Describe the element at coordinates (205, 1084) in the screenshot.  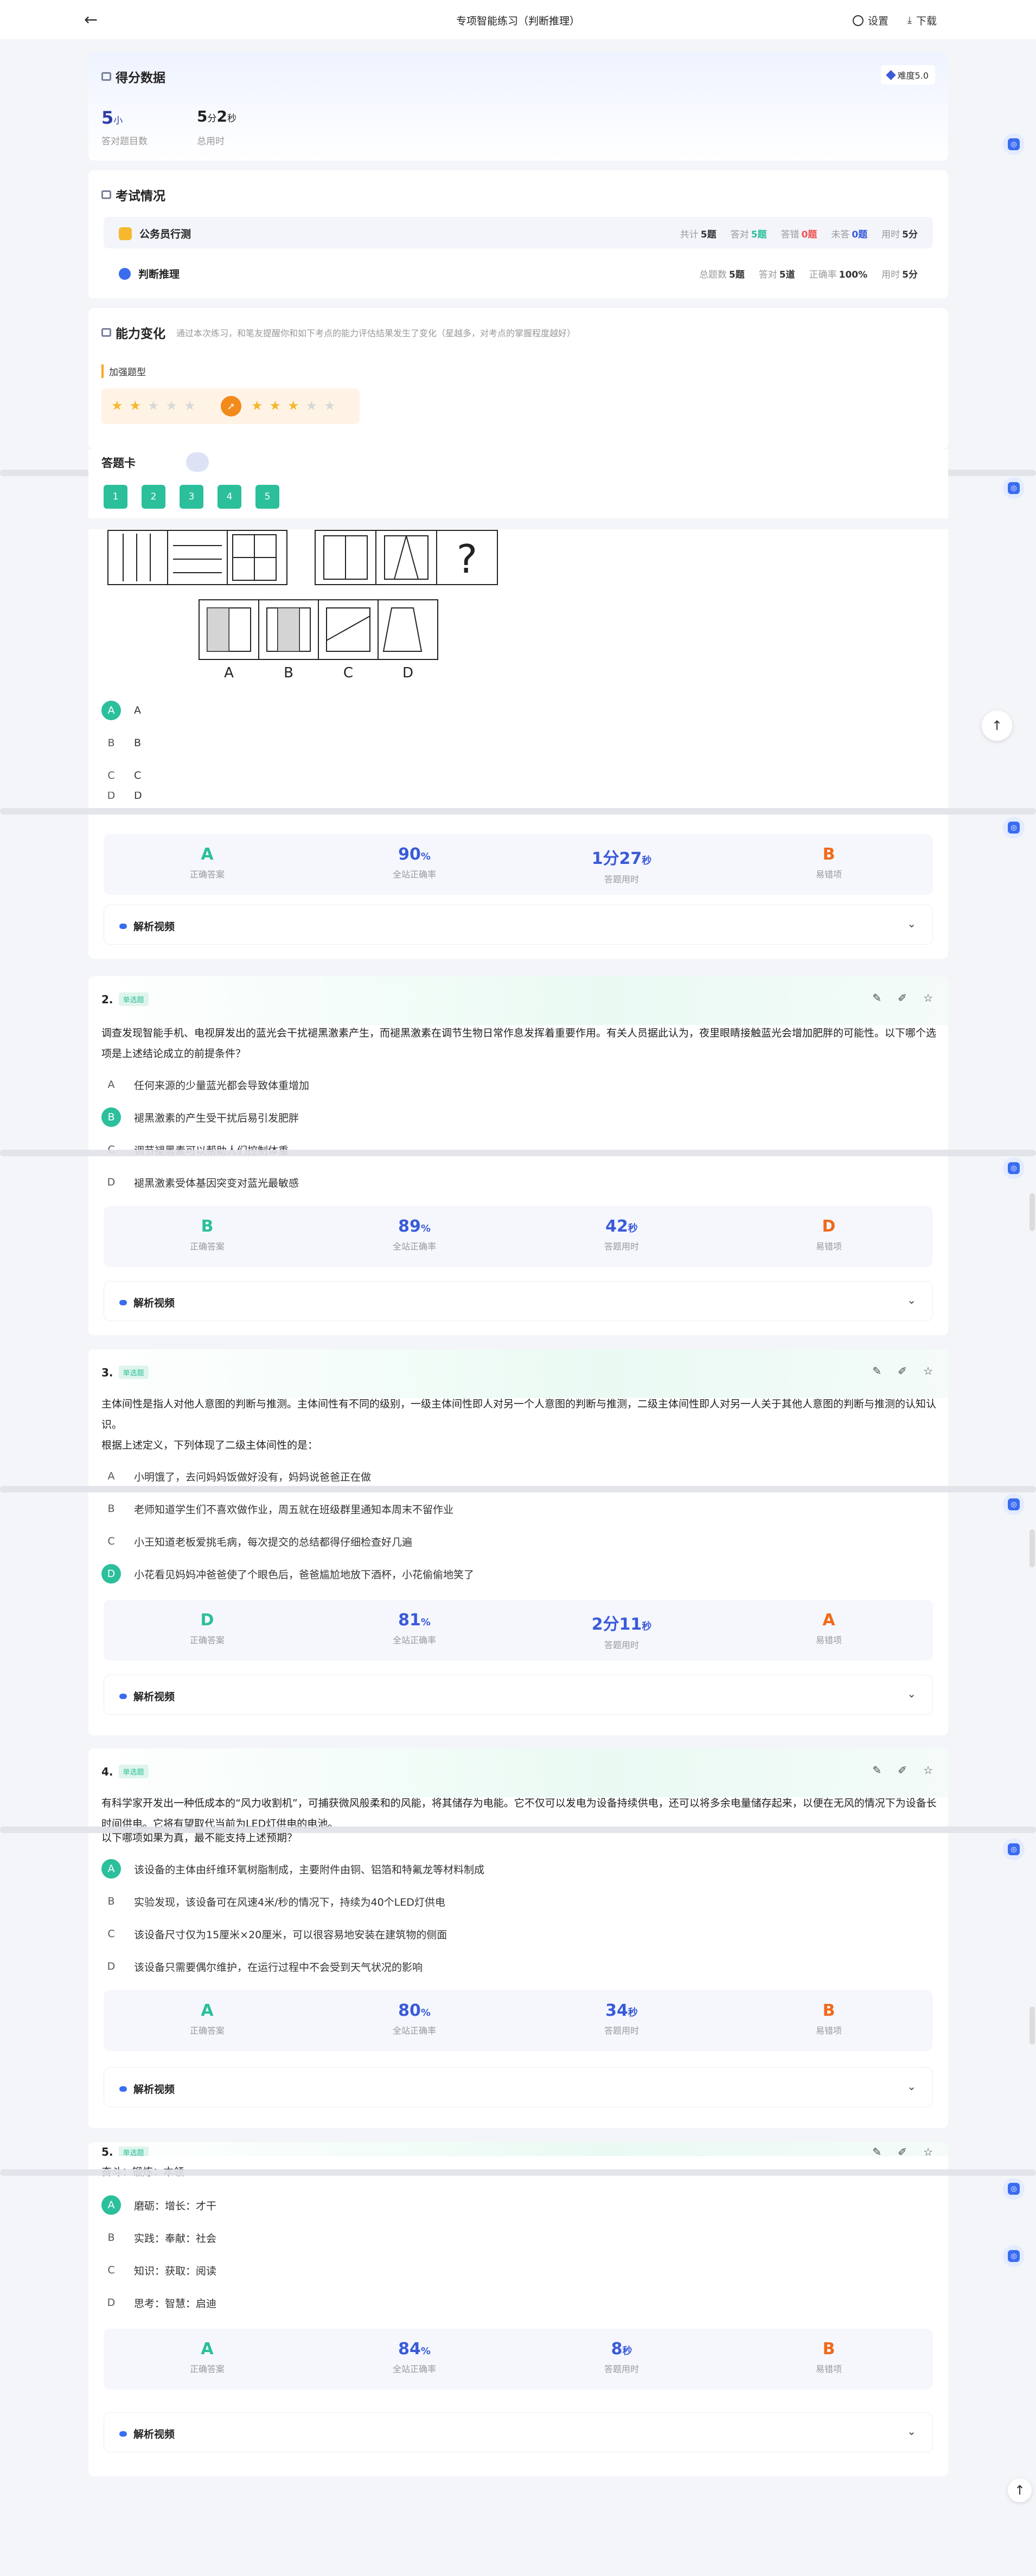
I see `option-a: A 任何来源的少量蓝光都会导致体重增加` at that location.